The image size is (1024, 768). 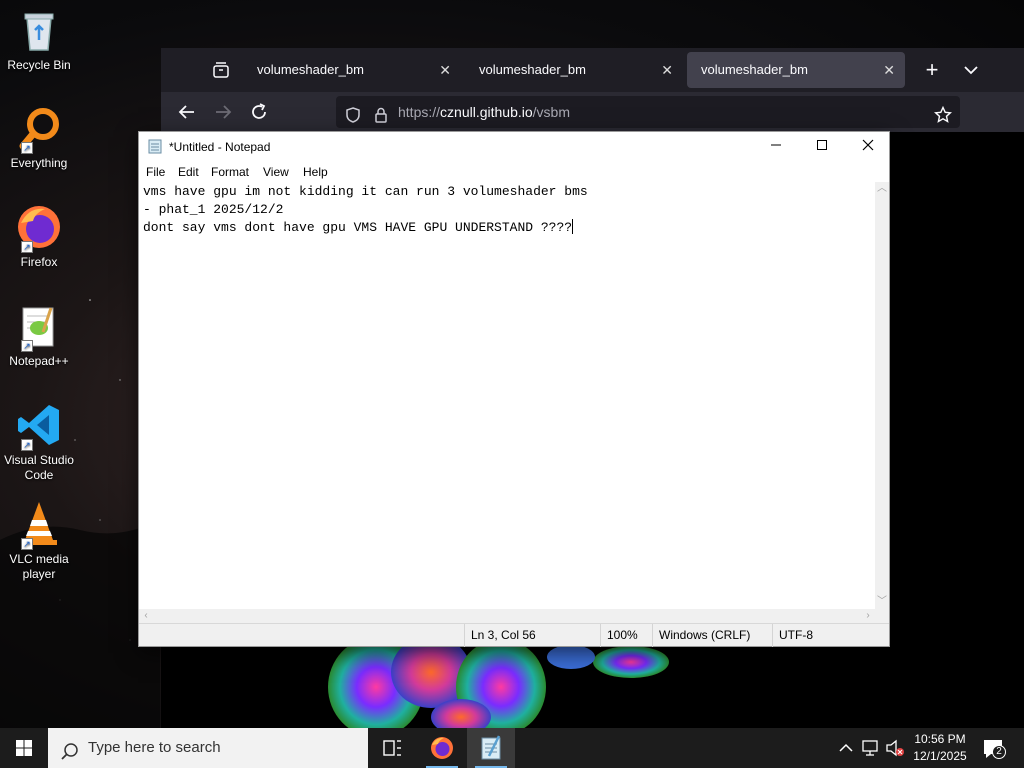 What do you see at coordinates (507, 616) in the screenshot?
I see `horizontal-scrollbar: ‹ ›` at bounding box center [507, 616].